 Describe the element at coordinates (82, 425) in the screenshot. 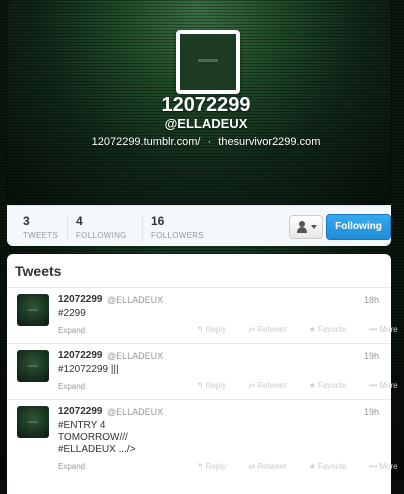

I see `tweet-text-line: #ENTRY 4` at that location.